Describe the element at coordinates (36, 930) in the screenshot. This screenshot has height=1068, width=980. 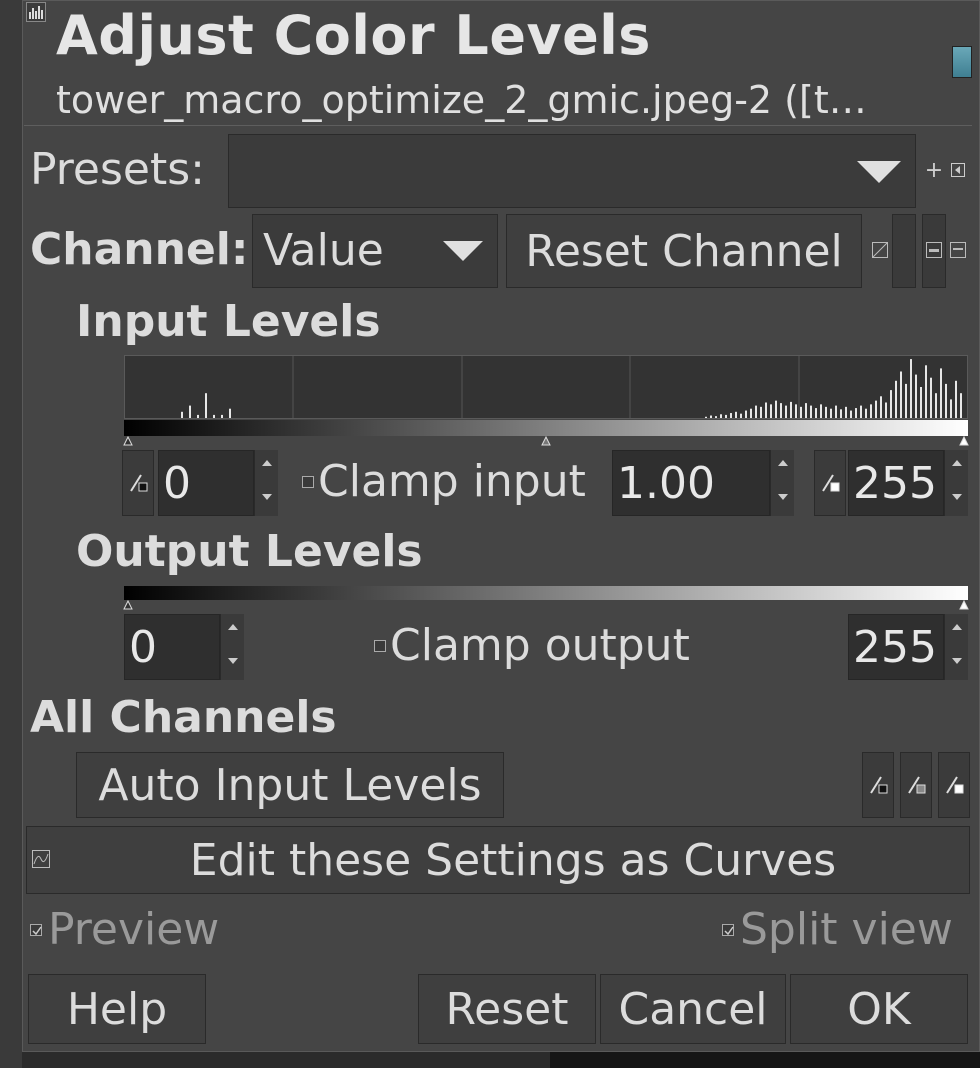
I see `preview-checkbox` at that location.